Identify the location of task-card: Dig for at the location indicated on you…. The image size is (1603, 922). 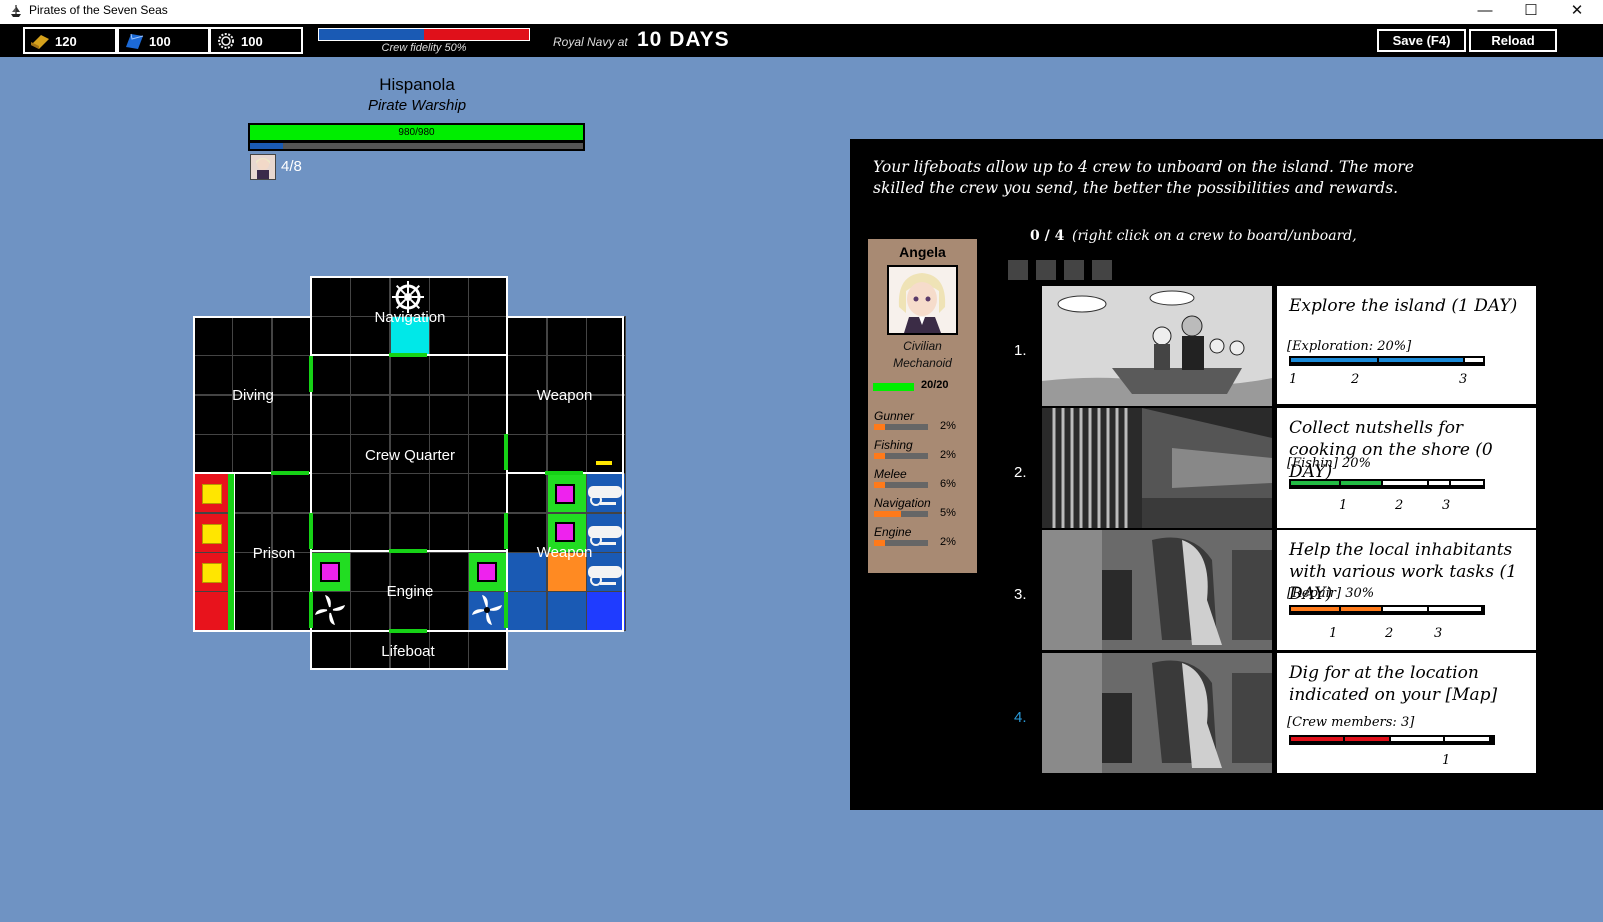
(1406, 713).